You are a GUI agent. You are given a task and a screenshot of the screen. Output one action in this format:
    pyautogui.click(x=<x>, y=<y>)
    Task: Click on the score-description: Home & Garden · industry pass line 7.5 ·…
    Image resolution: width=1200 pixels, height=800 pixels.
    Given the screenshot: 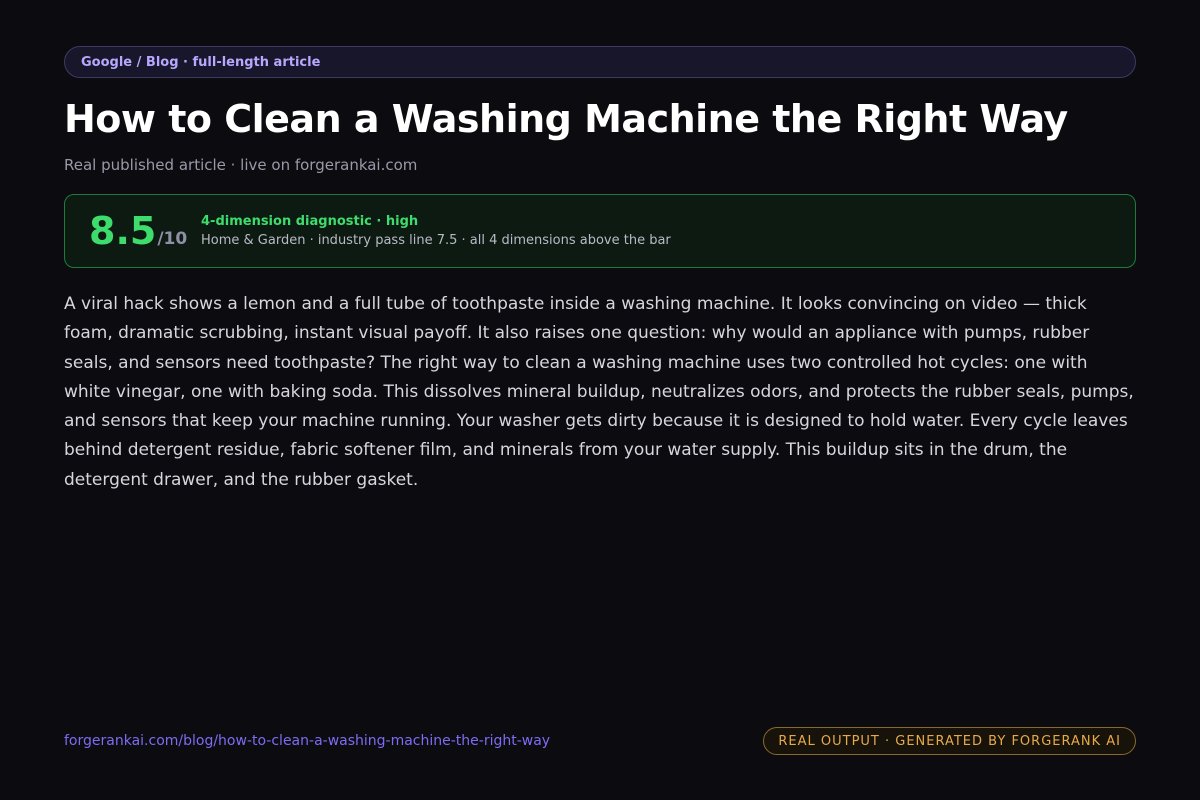 What is the action you would take?
    pyautogui.click(x=436, y=240)
    